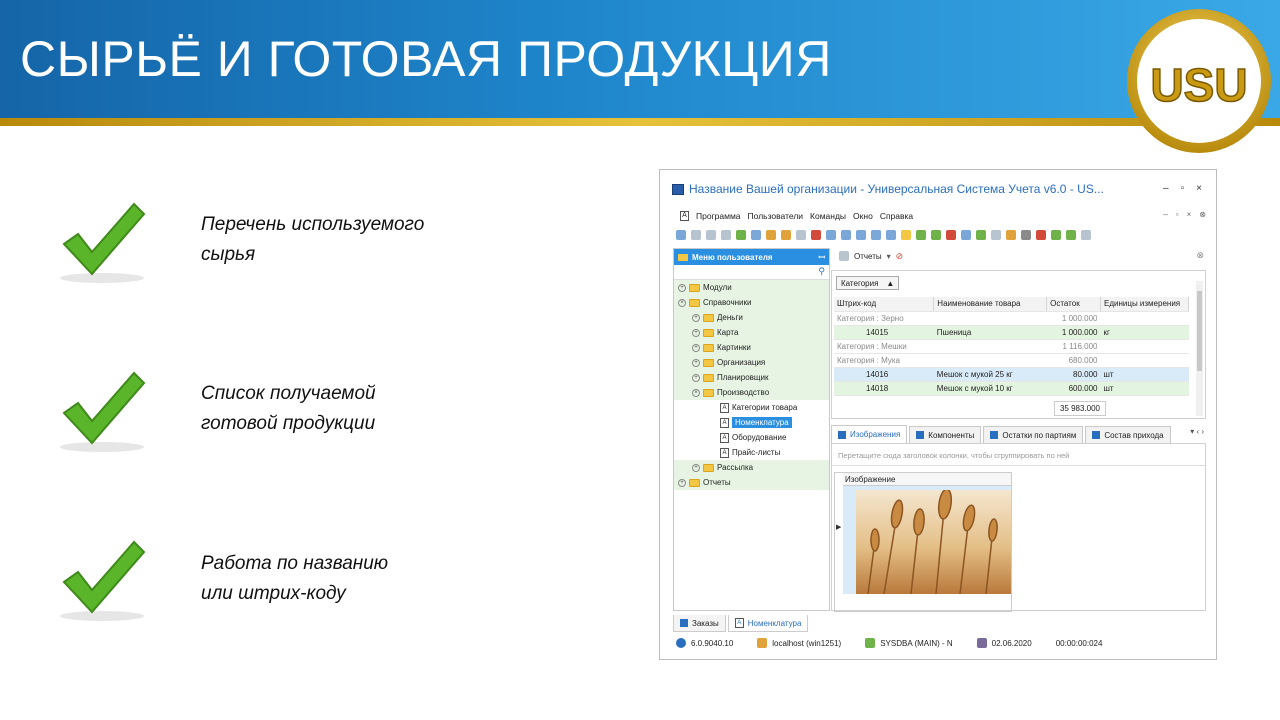 This screenshot has height=720, width=1280. Describe the element at coordinates (831, 235) in the screenshot. I see `image-icon` at that location.